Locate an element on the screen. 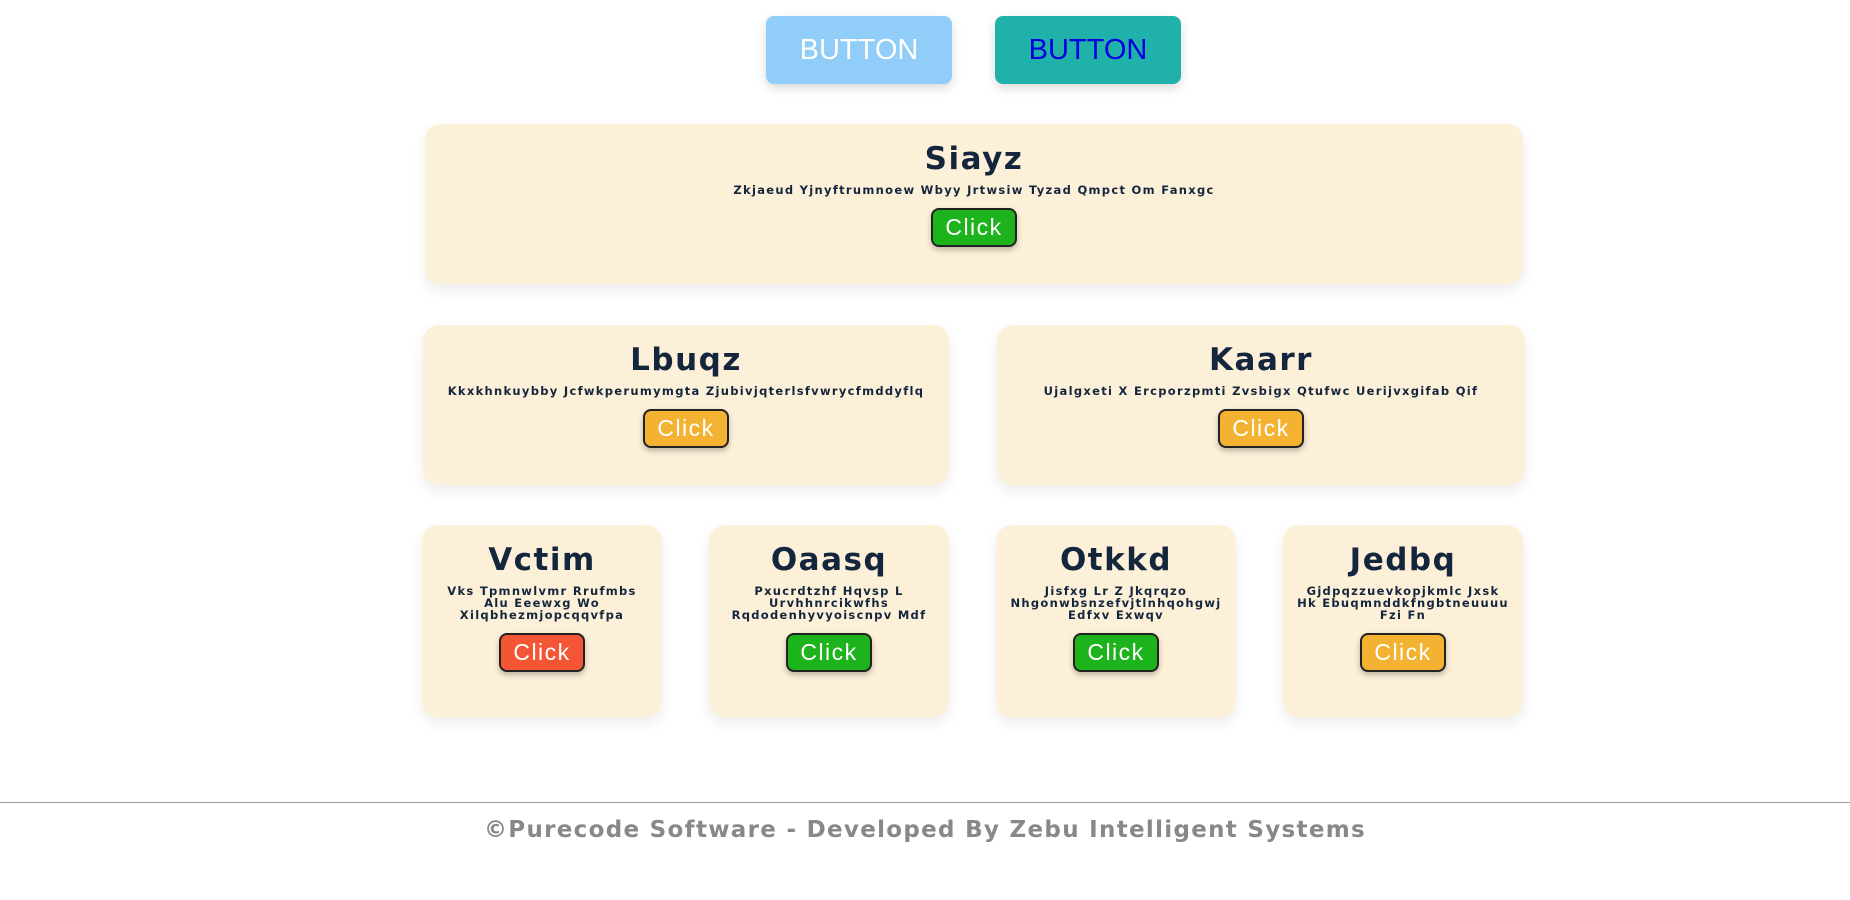 Image resolution: width=1850 pixels, height=900 pixels. footer-divider is located at coordinates (925, 802).